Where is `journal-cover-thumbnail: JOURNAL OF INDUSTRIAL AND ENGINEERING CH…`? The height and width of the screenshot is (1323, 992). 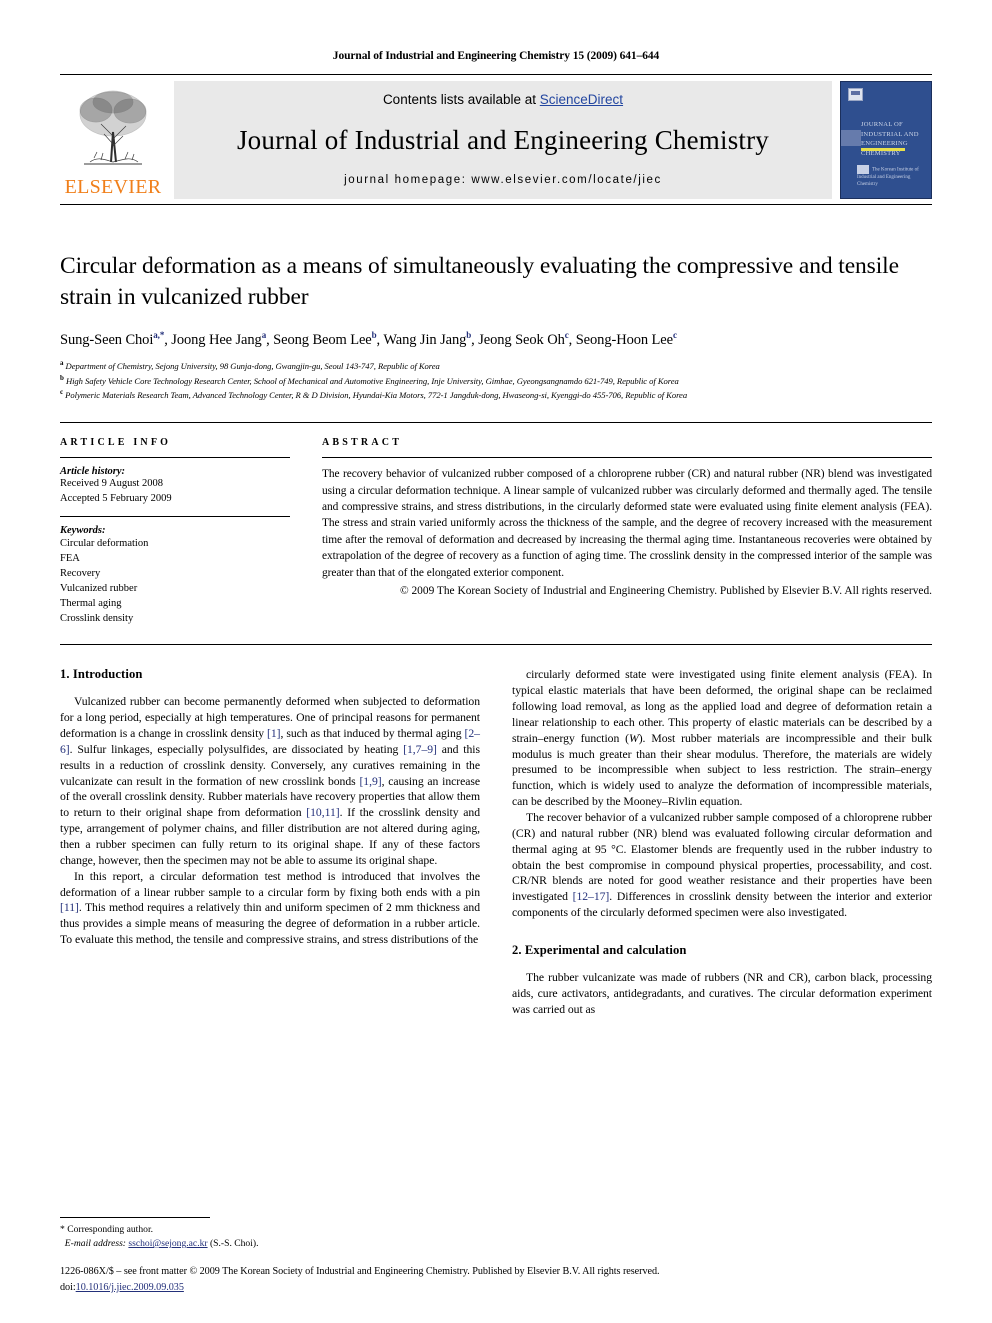
journal-cover-thumbnail: JOURNAL OF INDUSTRIAL AND ENGINEERING CH… is located at coordinates (886, 140).